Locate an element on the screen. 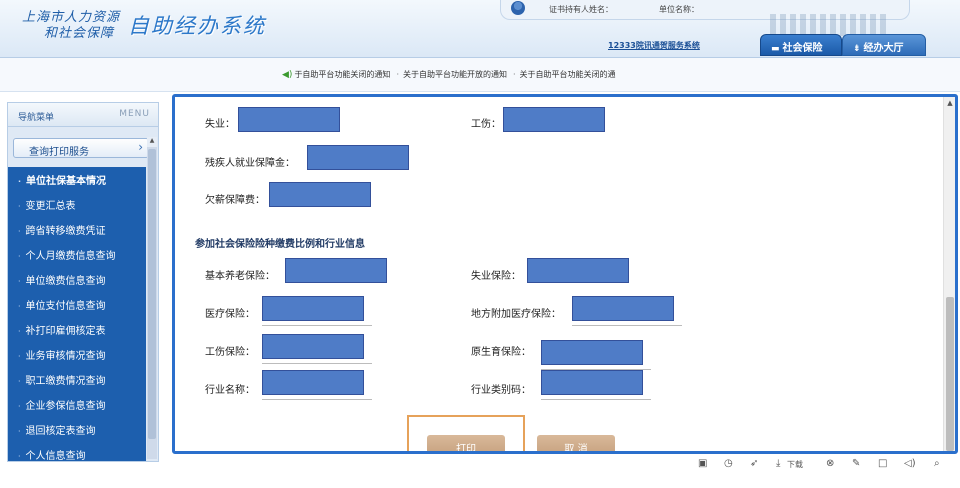 Image resolution: width=960 pixels, height=488 pixels. tab-social-insurance: ▬ 社会保险 is located at coordinates (801, 45).